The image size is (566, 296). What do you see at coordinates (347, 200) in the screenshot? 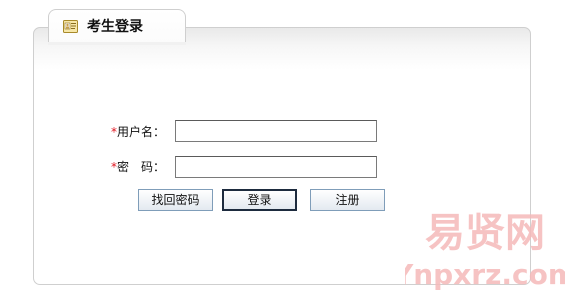
I see `register-button: 注册` at bounding box center [347, 200].